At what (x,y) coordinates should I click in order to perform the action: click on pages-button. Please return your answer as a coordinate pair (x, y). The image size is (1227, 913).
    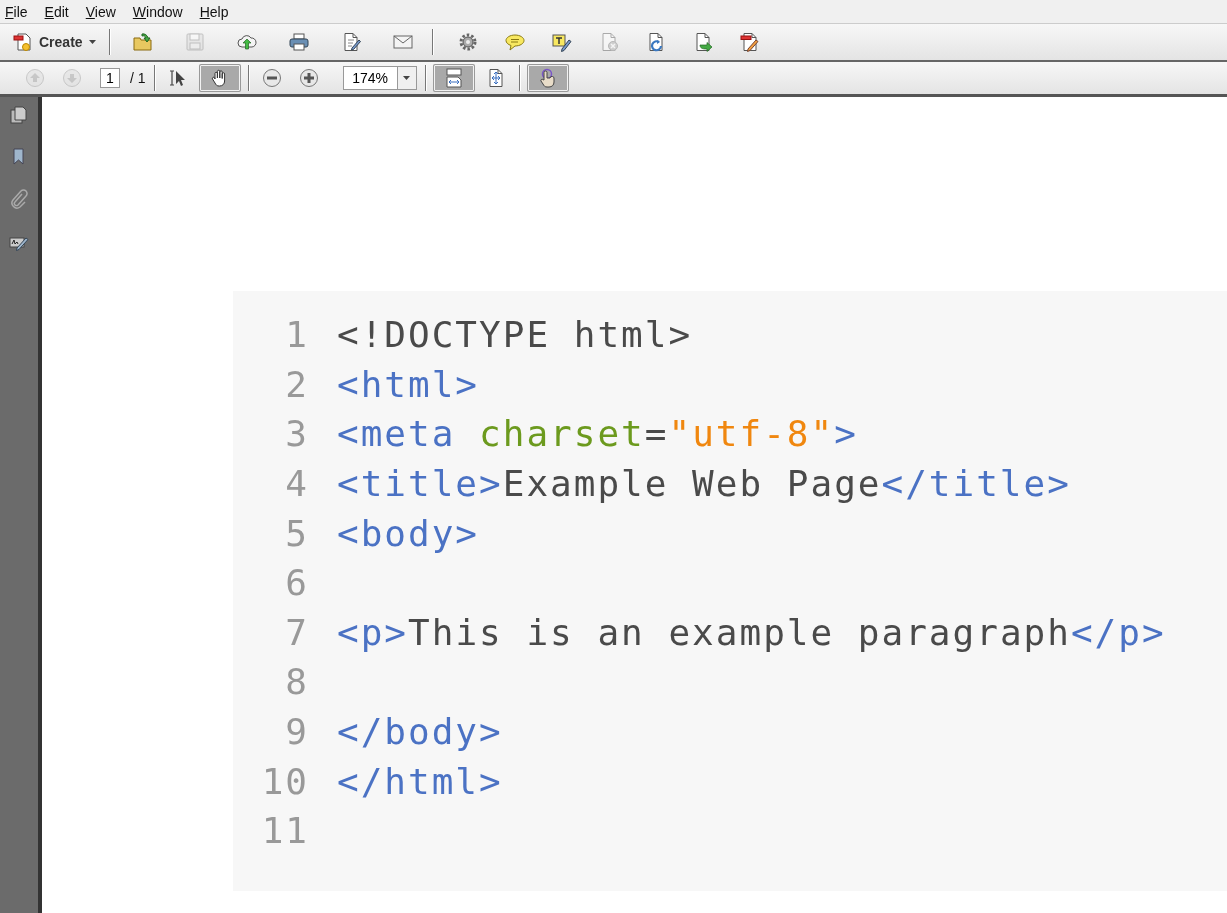
    Looking at the image, I should click on (19, 115).